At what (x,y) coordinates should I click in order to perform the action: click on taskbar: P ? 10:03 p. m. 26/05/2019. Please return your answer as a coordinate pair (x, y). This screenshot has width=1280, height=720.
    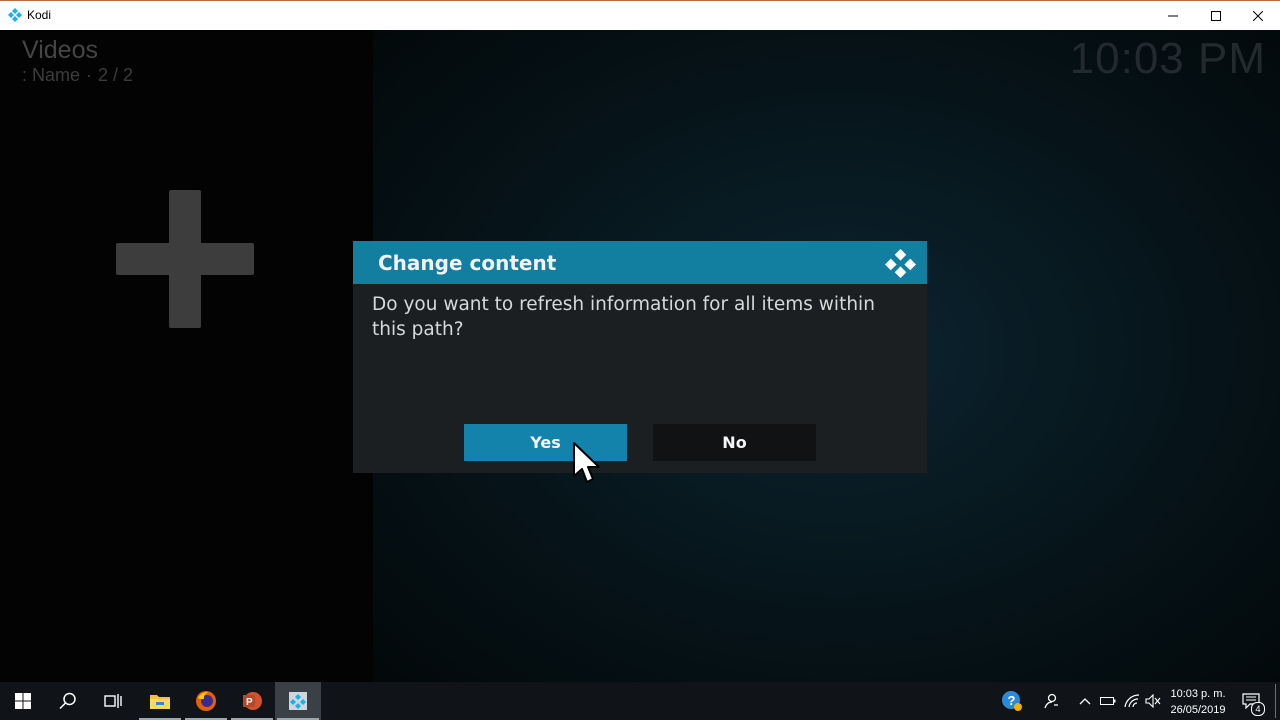
    Looking at the image, I should click on (640, 701).